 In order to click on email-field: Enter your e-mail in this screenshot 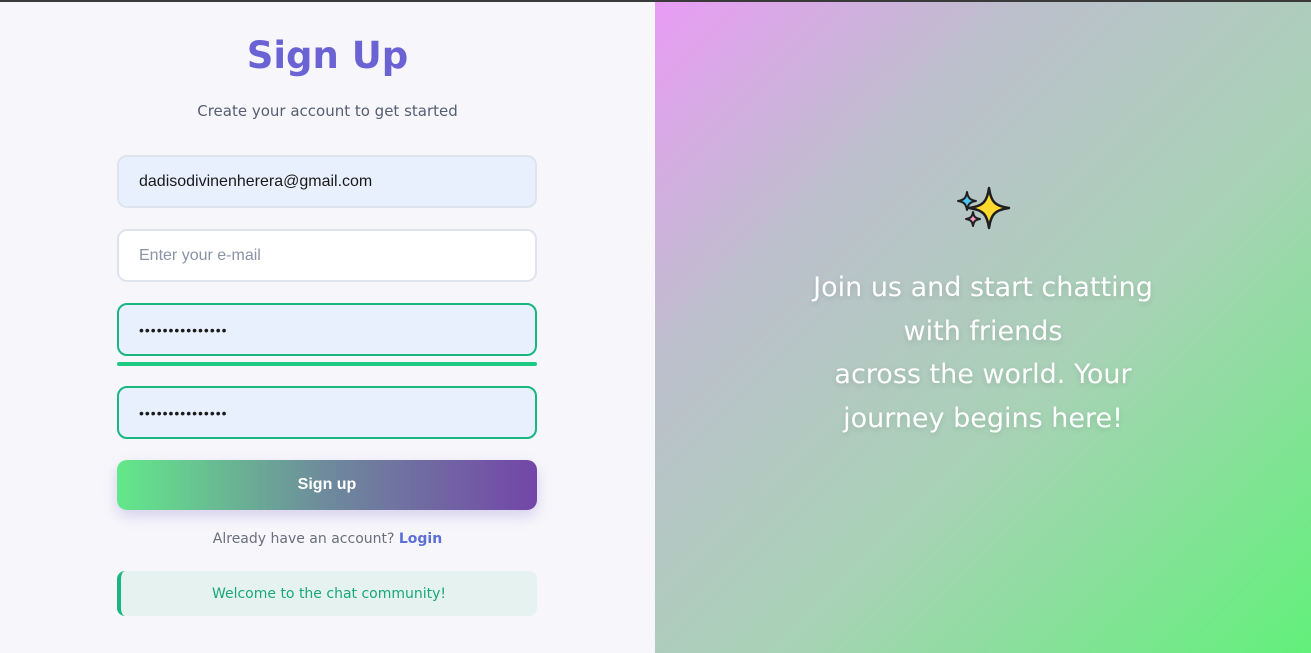, I will do `click(327, 255)`.